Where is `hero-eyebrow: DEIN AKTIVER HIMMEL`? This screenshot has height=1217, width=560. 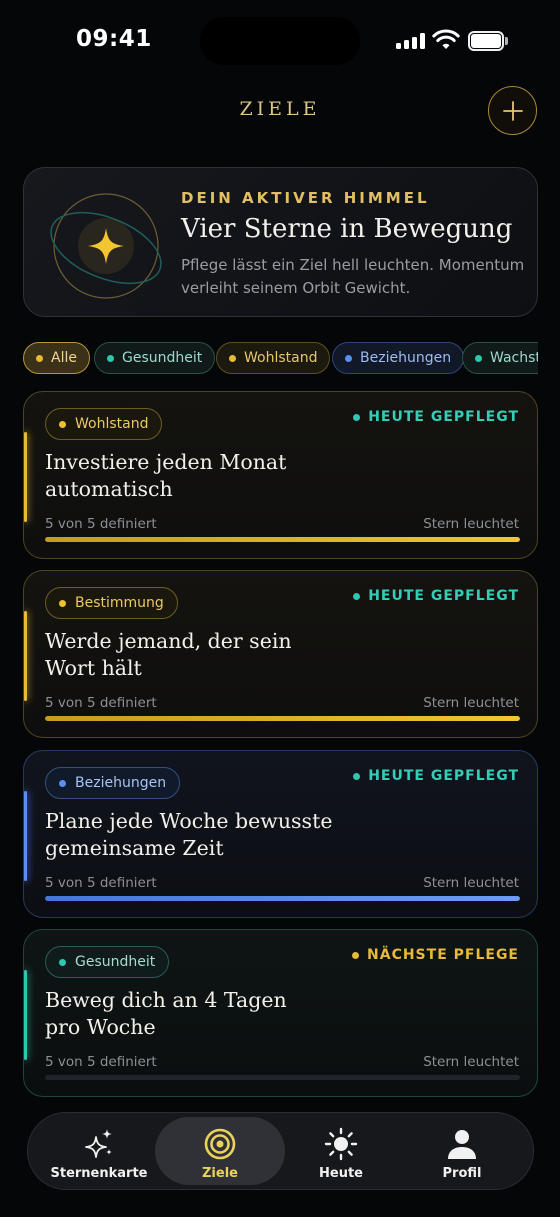
hero-eyebrow: DEIN AKTIVER HIMMEL is located at coordinates (305, 198).